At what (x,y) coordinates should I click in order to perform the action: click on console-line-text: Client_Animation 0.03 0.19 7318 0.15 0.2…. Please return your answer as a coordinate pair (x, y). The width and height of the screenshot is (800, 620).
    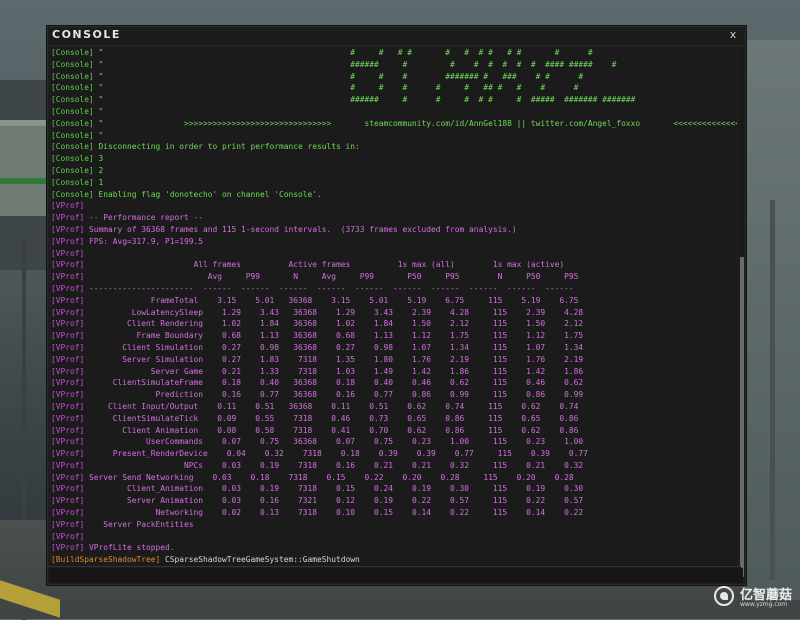
    Looking at the image, I should click on (334, 489).